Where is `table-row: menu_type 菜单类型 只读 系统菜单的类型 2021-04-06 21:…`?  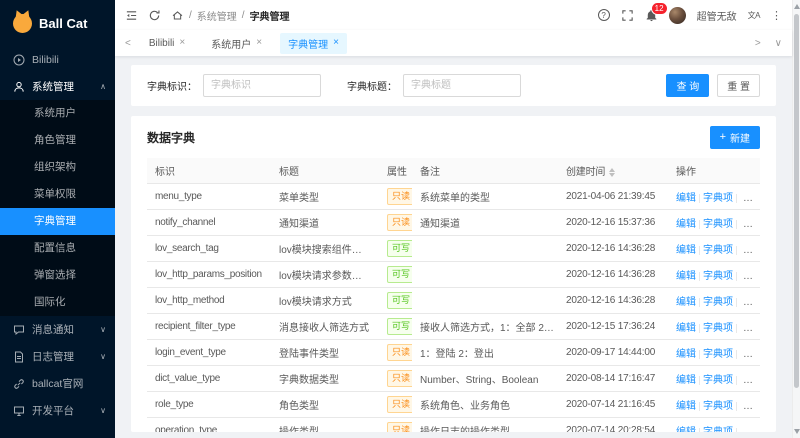 table-row: menu_type 菜单类型 只读 系统菜单的类型 2021-04-06 21:… is located at coordinates (453, 196).